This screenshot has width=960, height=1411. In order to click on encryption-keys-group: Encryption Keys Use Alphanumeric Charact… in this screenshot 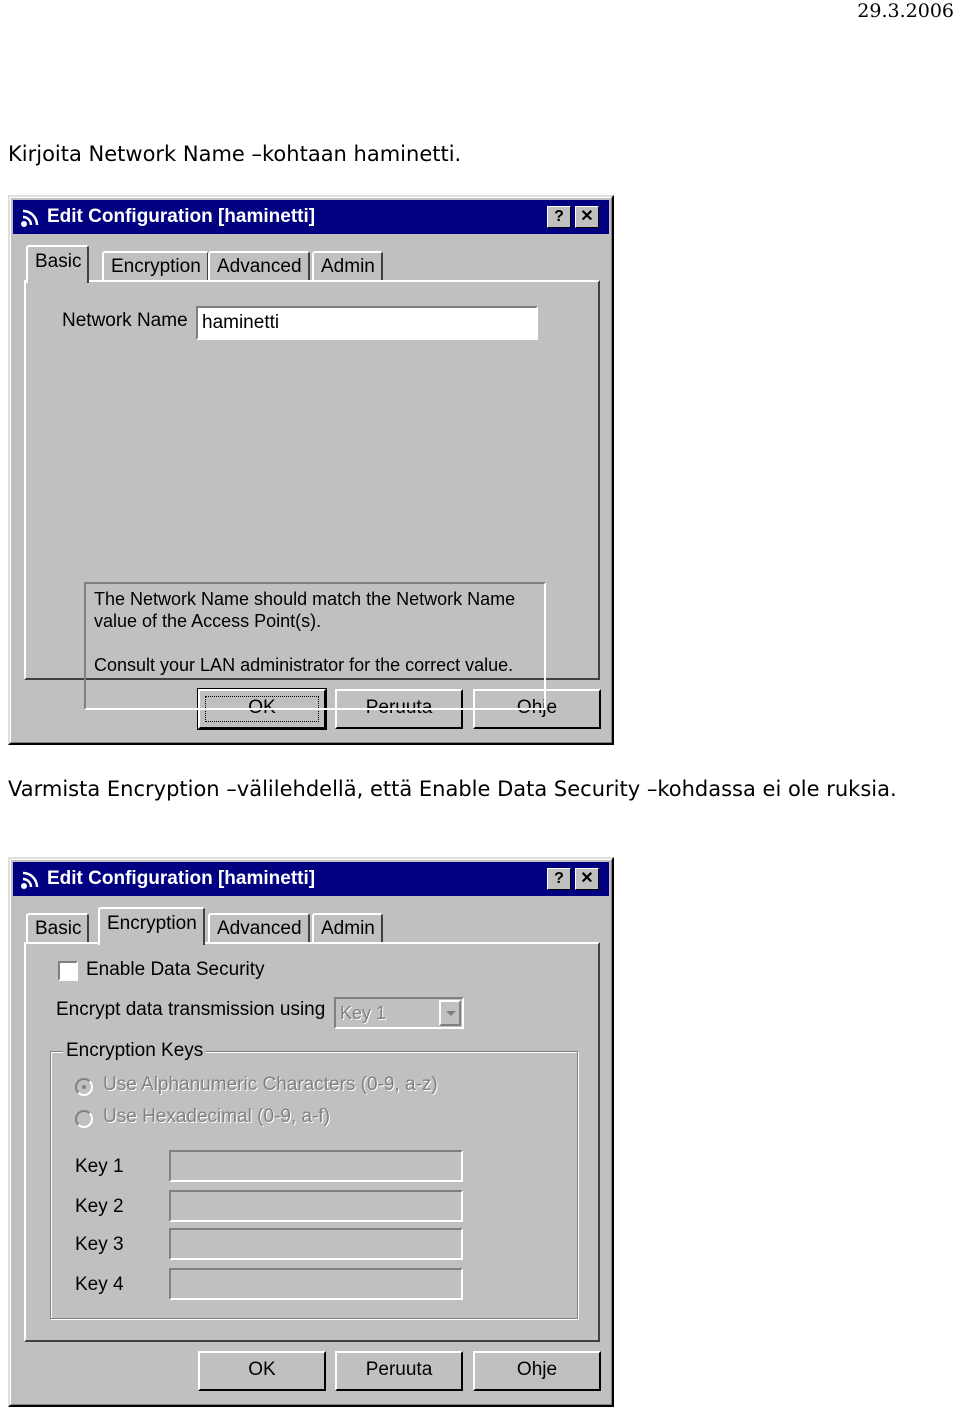, I will do `click(314, 1179)`.